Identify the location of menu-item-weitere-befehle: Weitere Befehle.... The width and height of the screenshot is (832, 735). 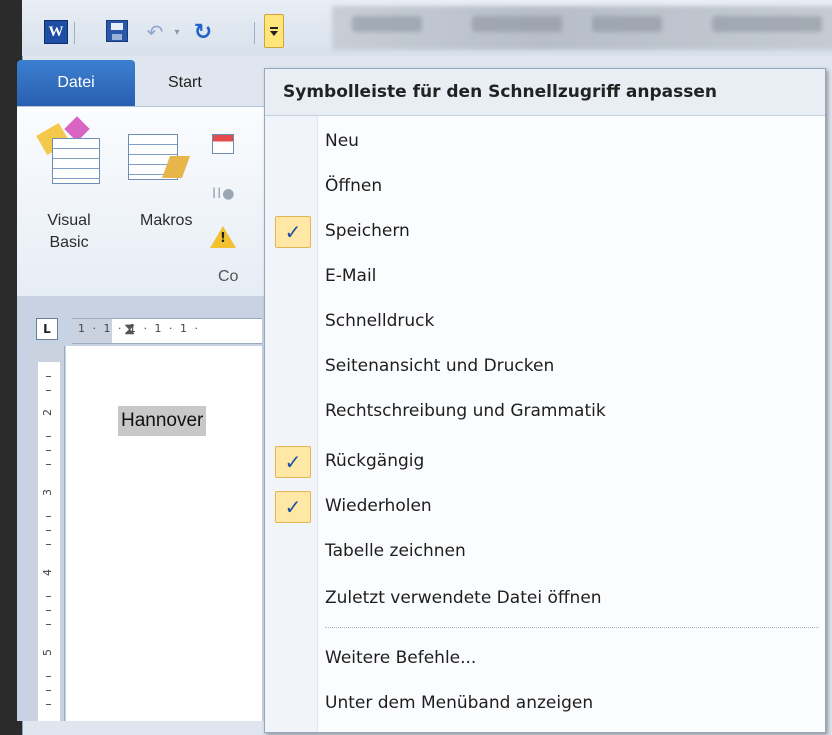
(400, 658).